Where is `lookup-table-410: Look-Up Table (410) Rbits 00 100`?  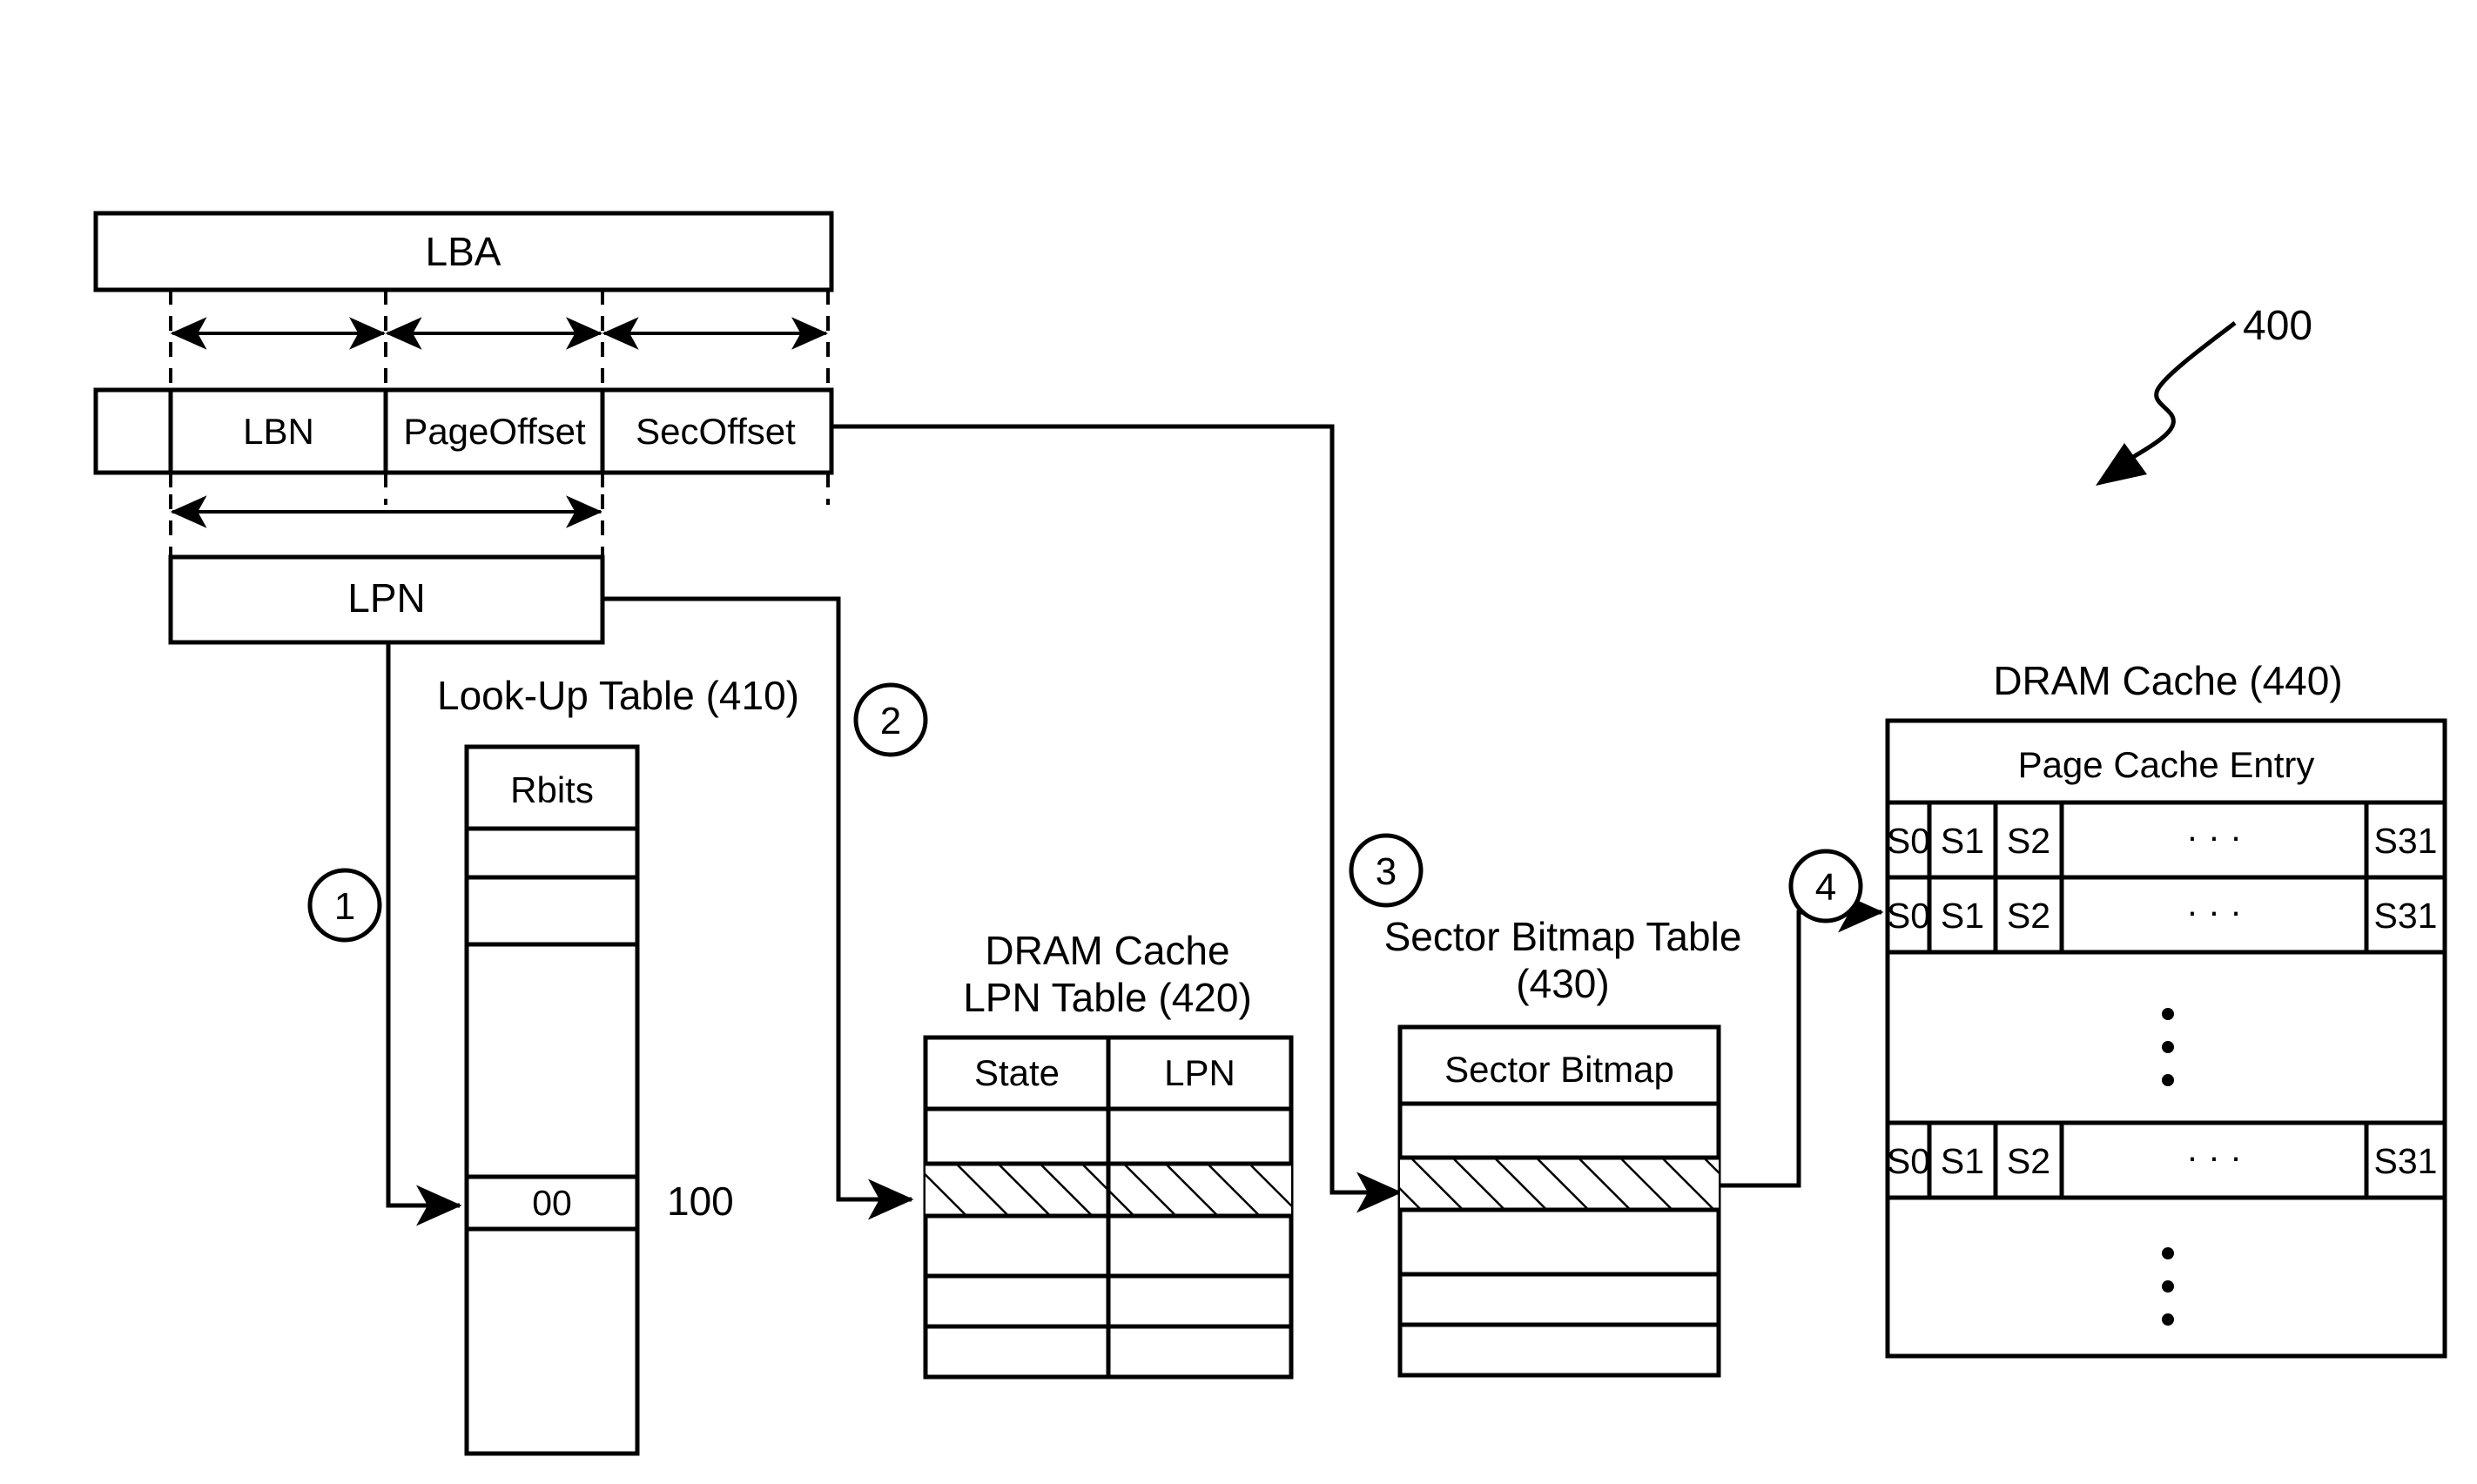
lookup-table-410: Look-Up Table (410) Rbits 00 100 is located at coordinates (618, 1064).